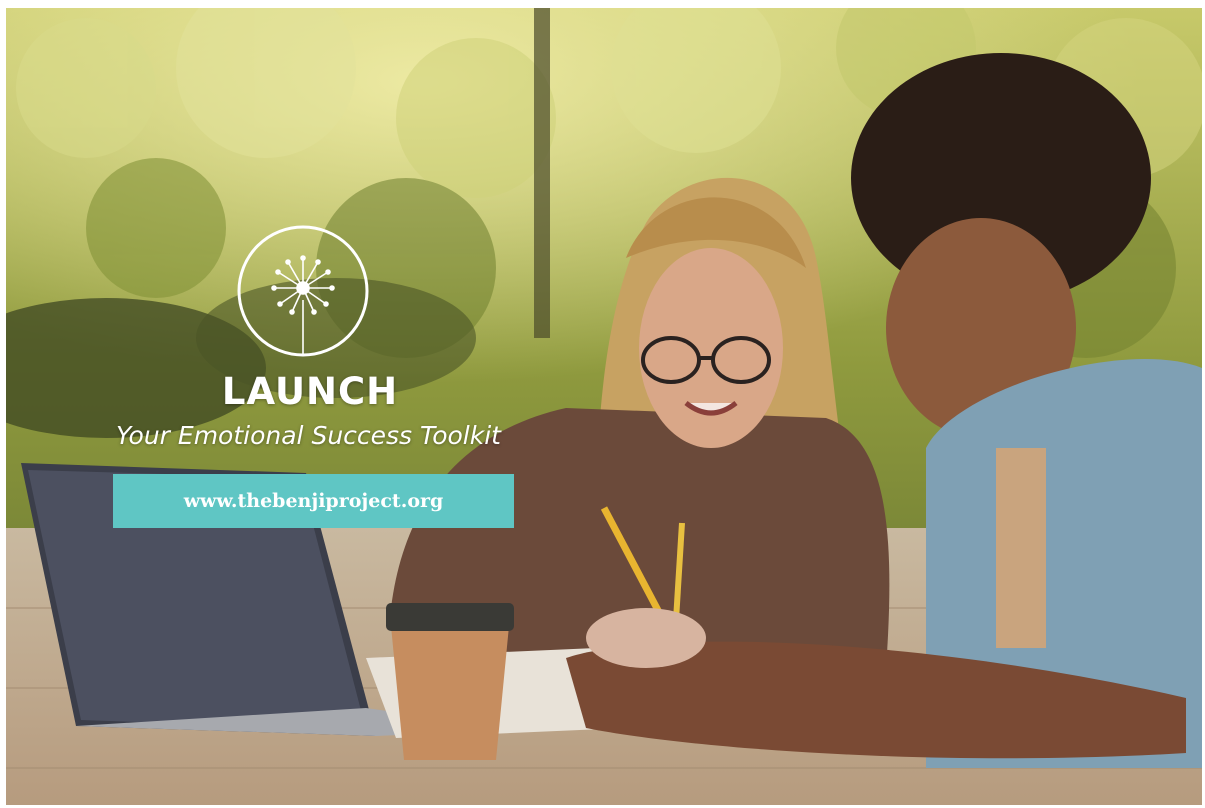 Image resolution: width=1205 pixels, height=808 pixels. I want to click on toolkit-subtitle: Your Emotional Success Toolkit, so click(308, 435).